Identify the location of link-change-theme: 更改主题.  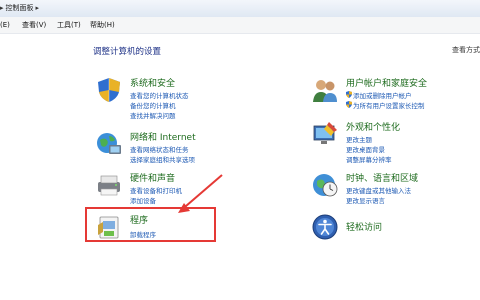
(359, 139).